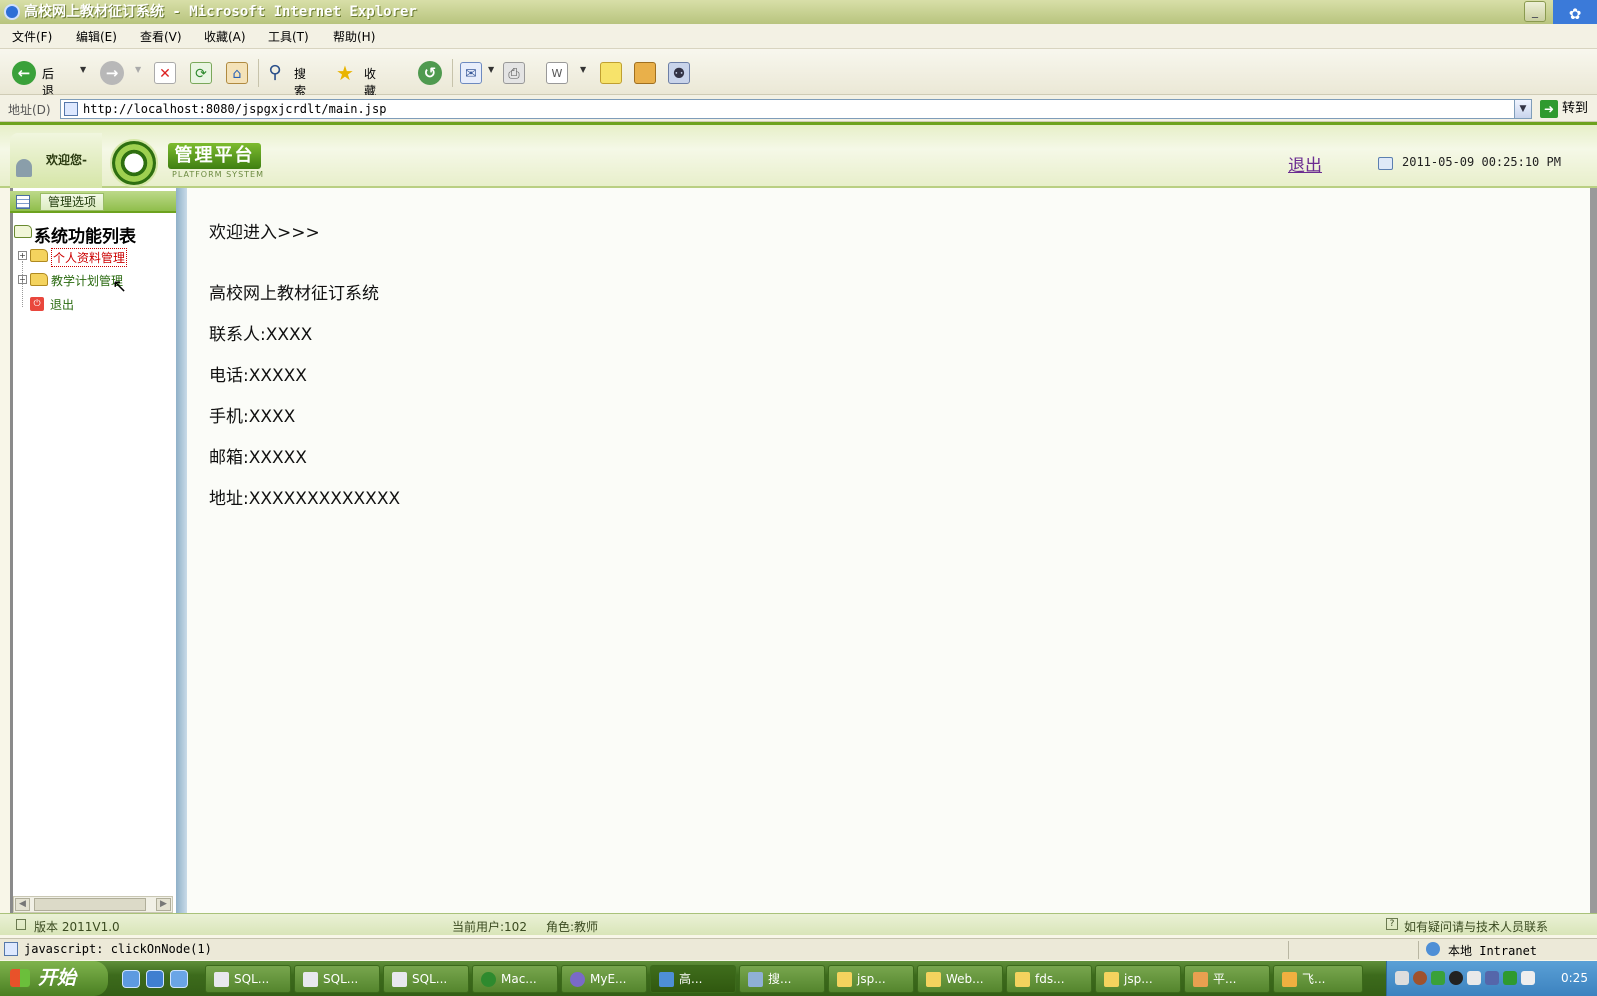 The width and height of the screenshot is (1597, 996). Describe the element at coordinates (1593, 550) in the screenshot. I see `right-border` at that location.